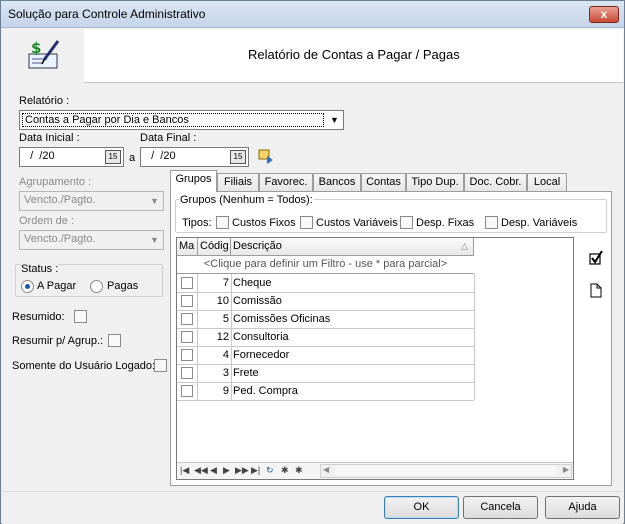  I want to click on somente-usuario-label: Somente do Usuário Logado:, so click(84, 366).